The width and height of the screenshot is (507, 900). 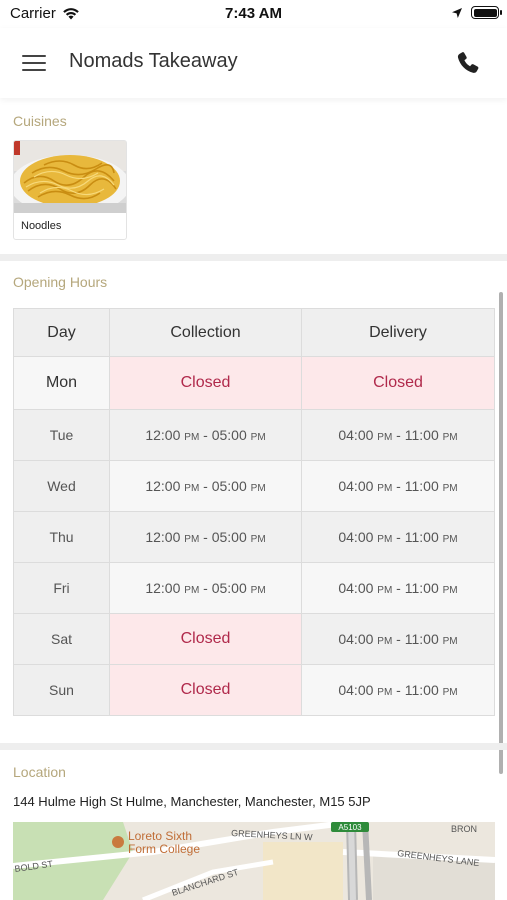 I want to click on scrollbar, so click(x=501, y=533).